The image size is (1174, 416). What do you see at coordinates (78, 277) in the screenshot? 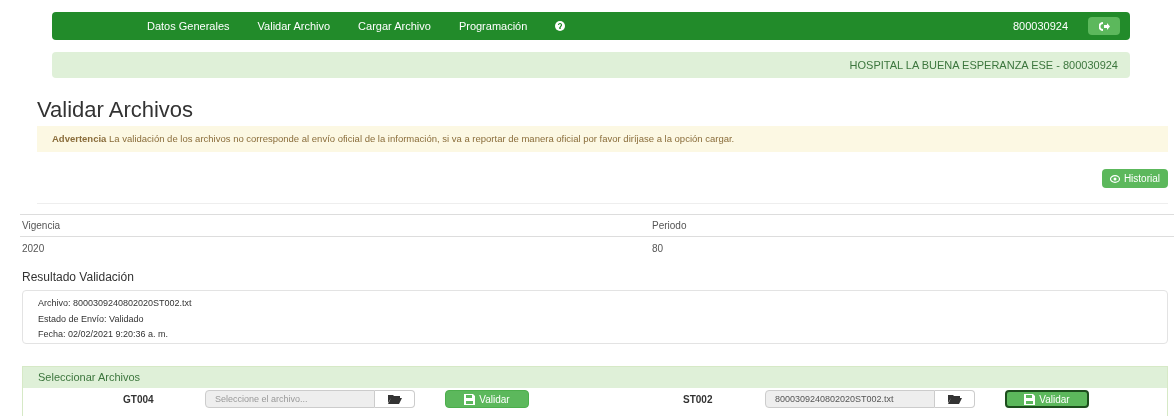
I see `section-heading: Resultado Validación` at bounding box center [78, 277].